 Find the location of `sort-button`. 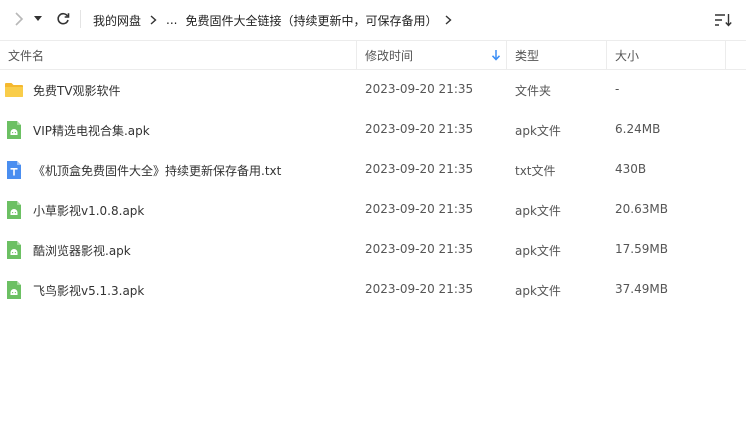

sort-button is located at coordinates (723, 20).